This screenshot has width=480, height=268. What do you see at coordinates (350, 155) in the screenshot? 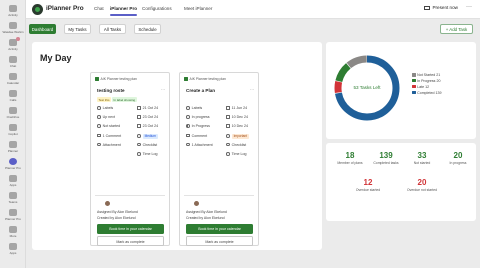
I see `stat-value: 18` at bounding box center [350, 155].